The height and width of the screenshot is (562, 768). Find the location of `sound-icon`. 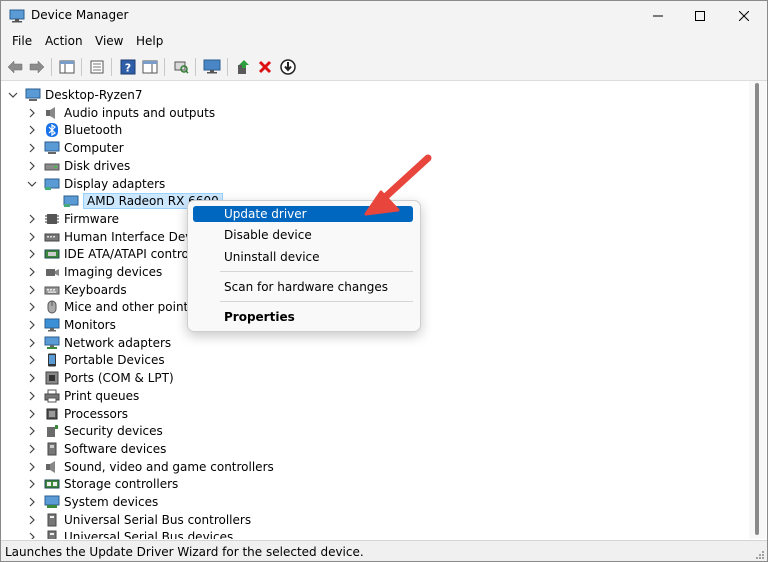

sound-icon is located at coordinates (50, 466).